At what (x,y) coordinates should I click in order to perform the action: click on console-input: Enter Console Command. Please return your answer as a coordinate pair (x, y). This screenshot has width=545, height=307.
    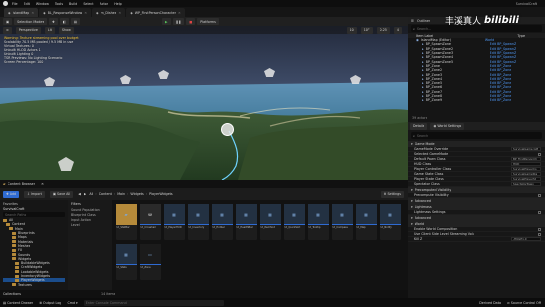
    Looking at the image, I should click on (153, 302).